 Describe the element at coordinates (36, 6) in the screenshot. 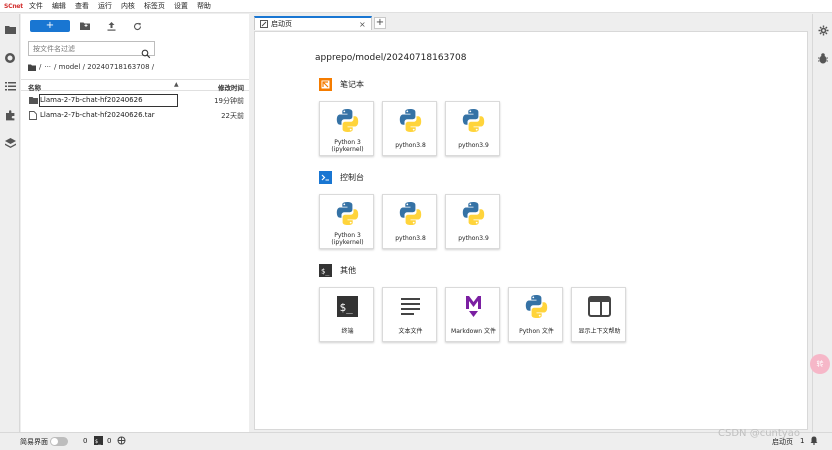

I see `menu-file: 文件` at that location.